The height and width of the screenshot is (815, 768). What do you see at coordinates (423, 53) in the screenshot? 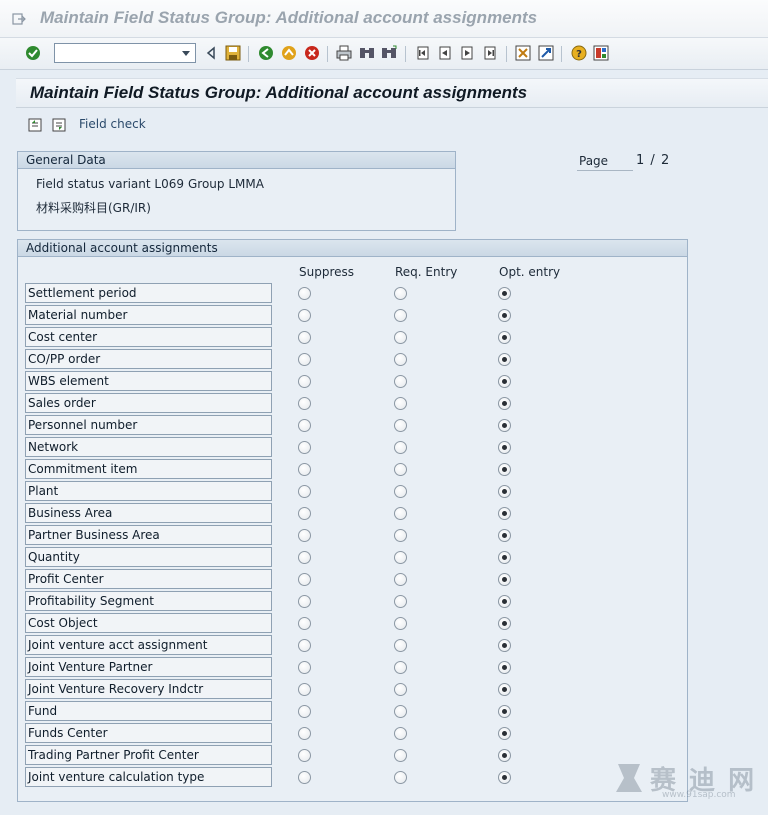
I see `first-page-icon` at bounding box center [423, 53].